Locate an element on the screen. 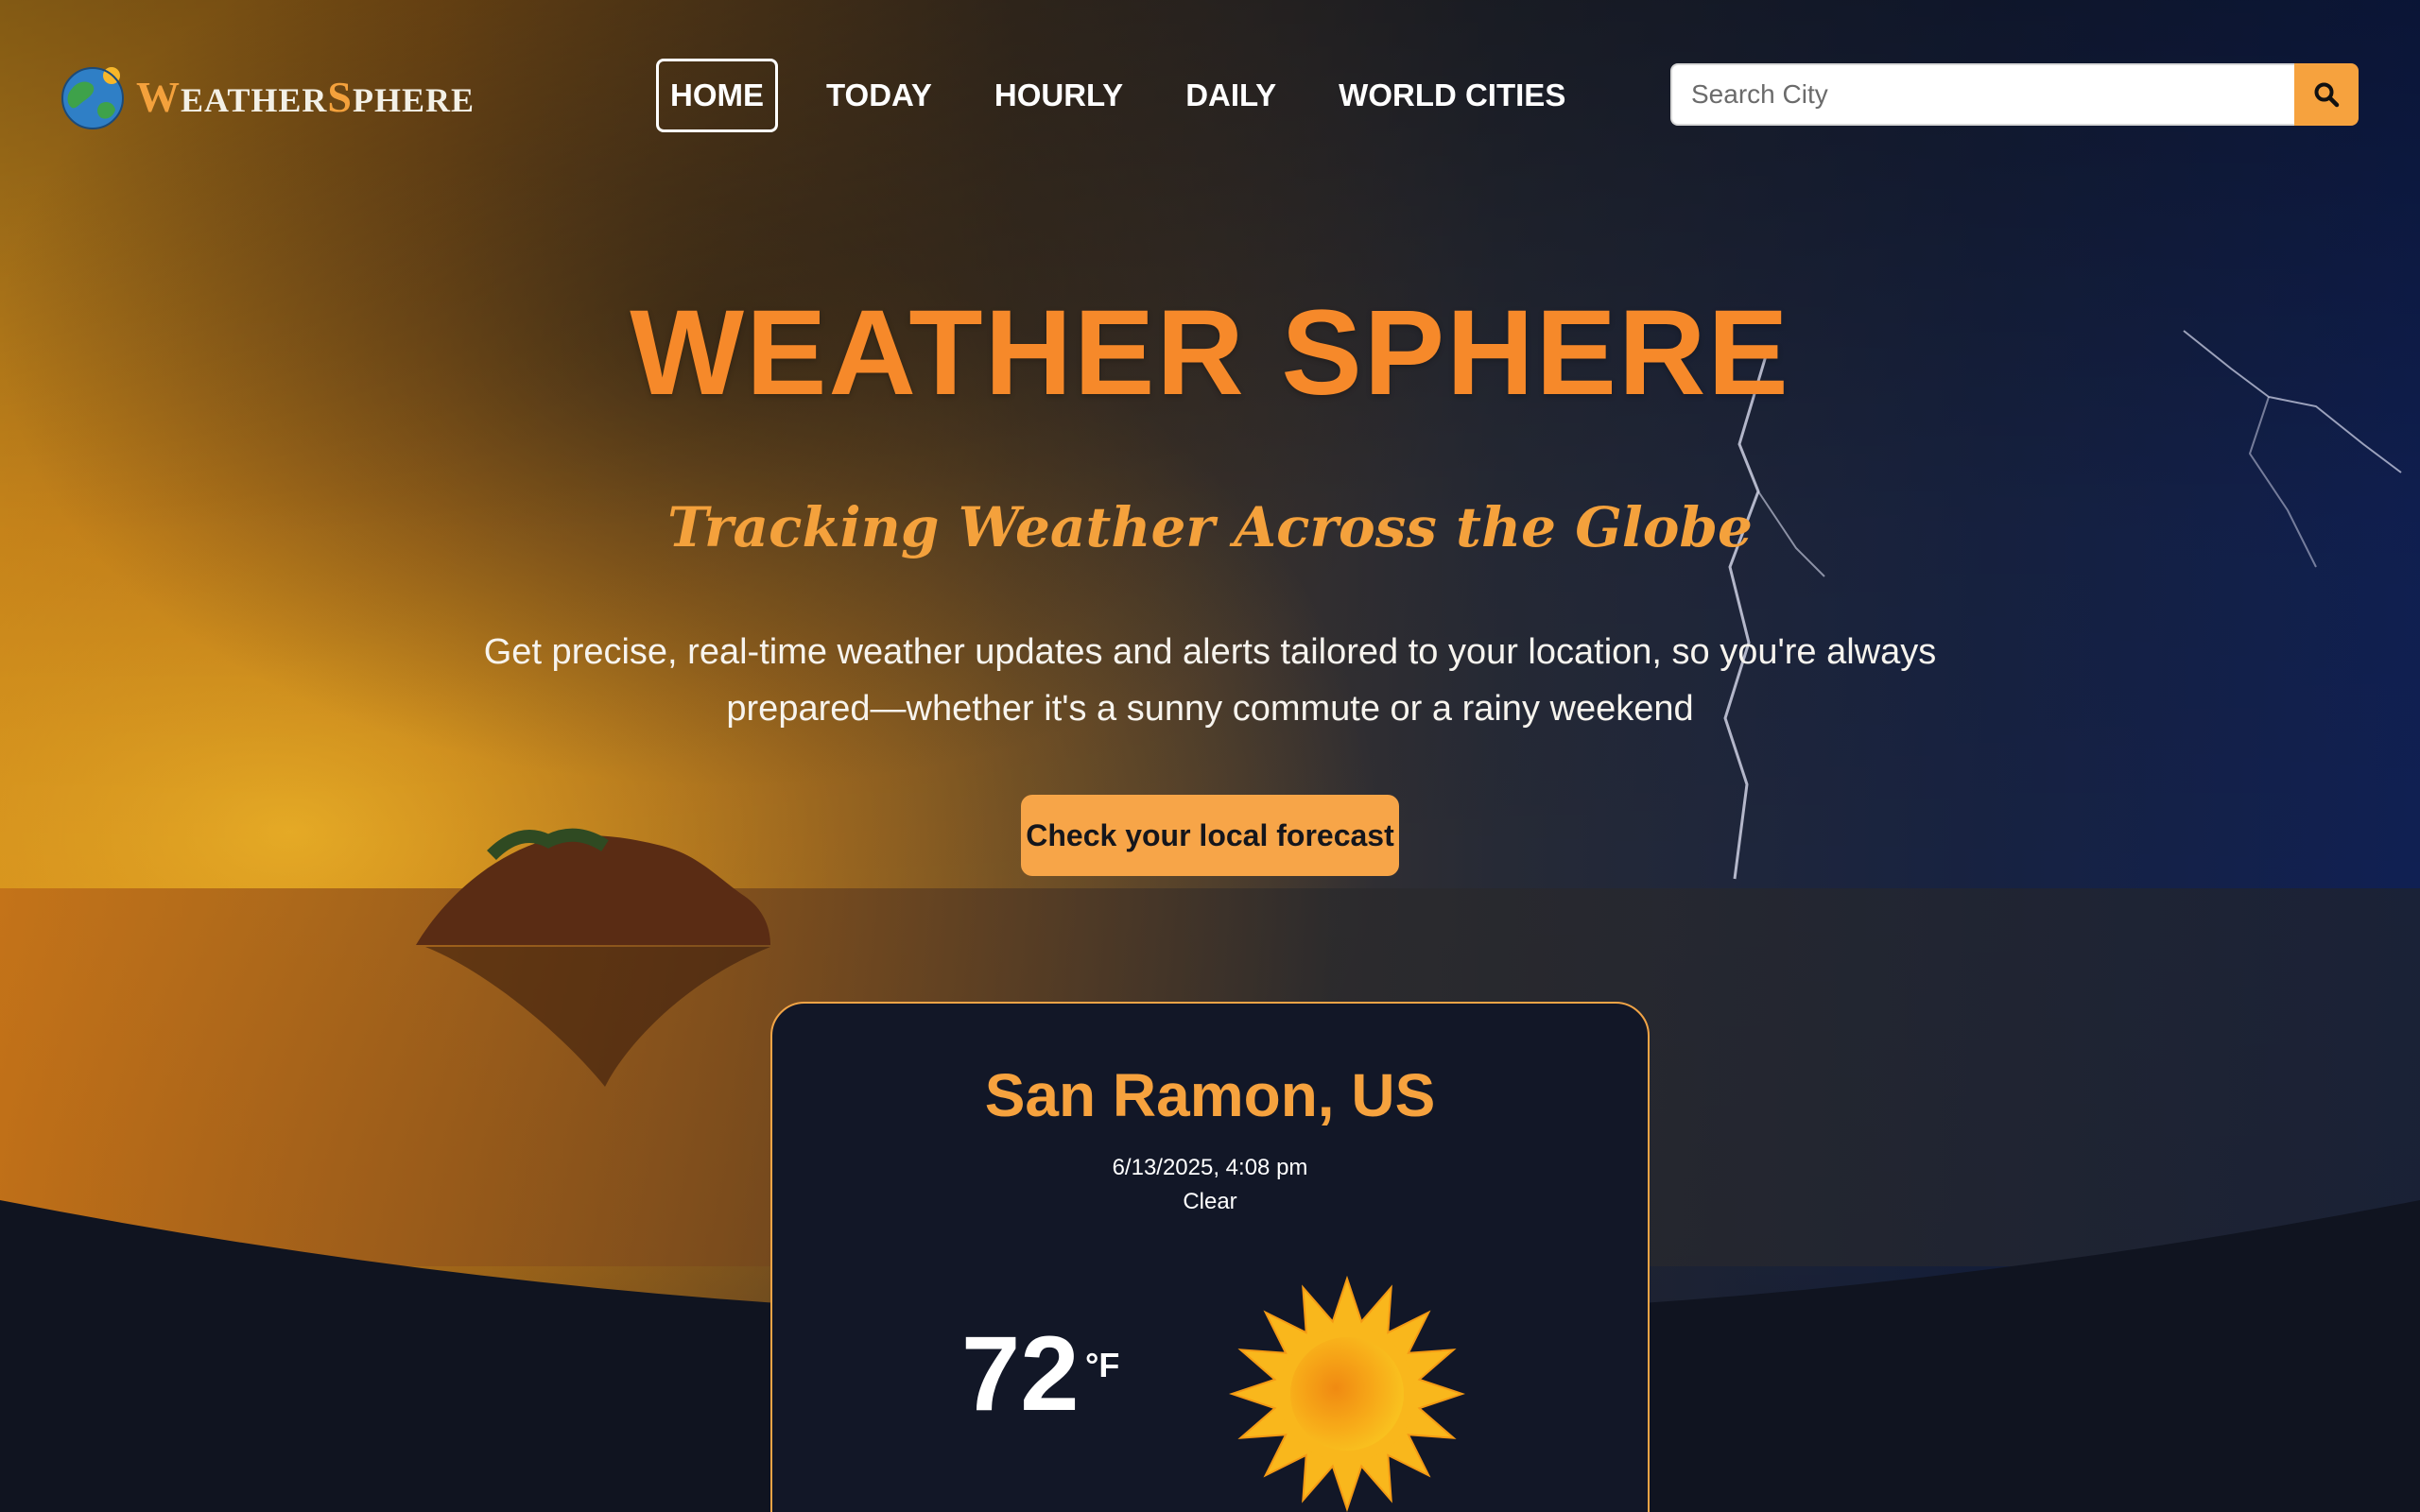 Image resolution: width=2420 pixels, height=1512 pixels. nav-world-cities: WORLD CITIES is located at coordinates (1452, 95).